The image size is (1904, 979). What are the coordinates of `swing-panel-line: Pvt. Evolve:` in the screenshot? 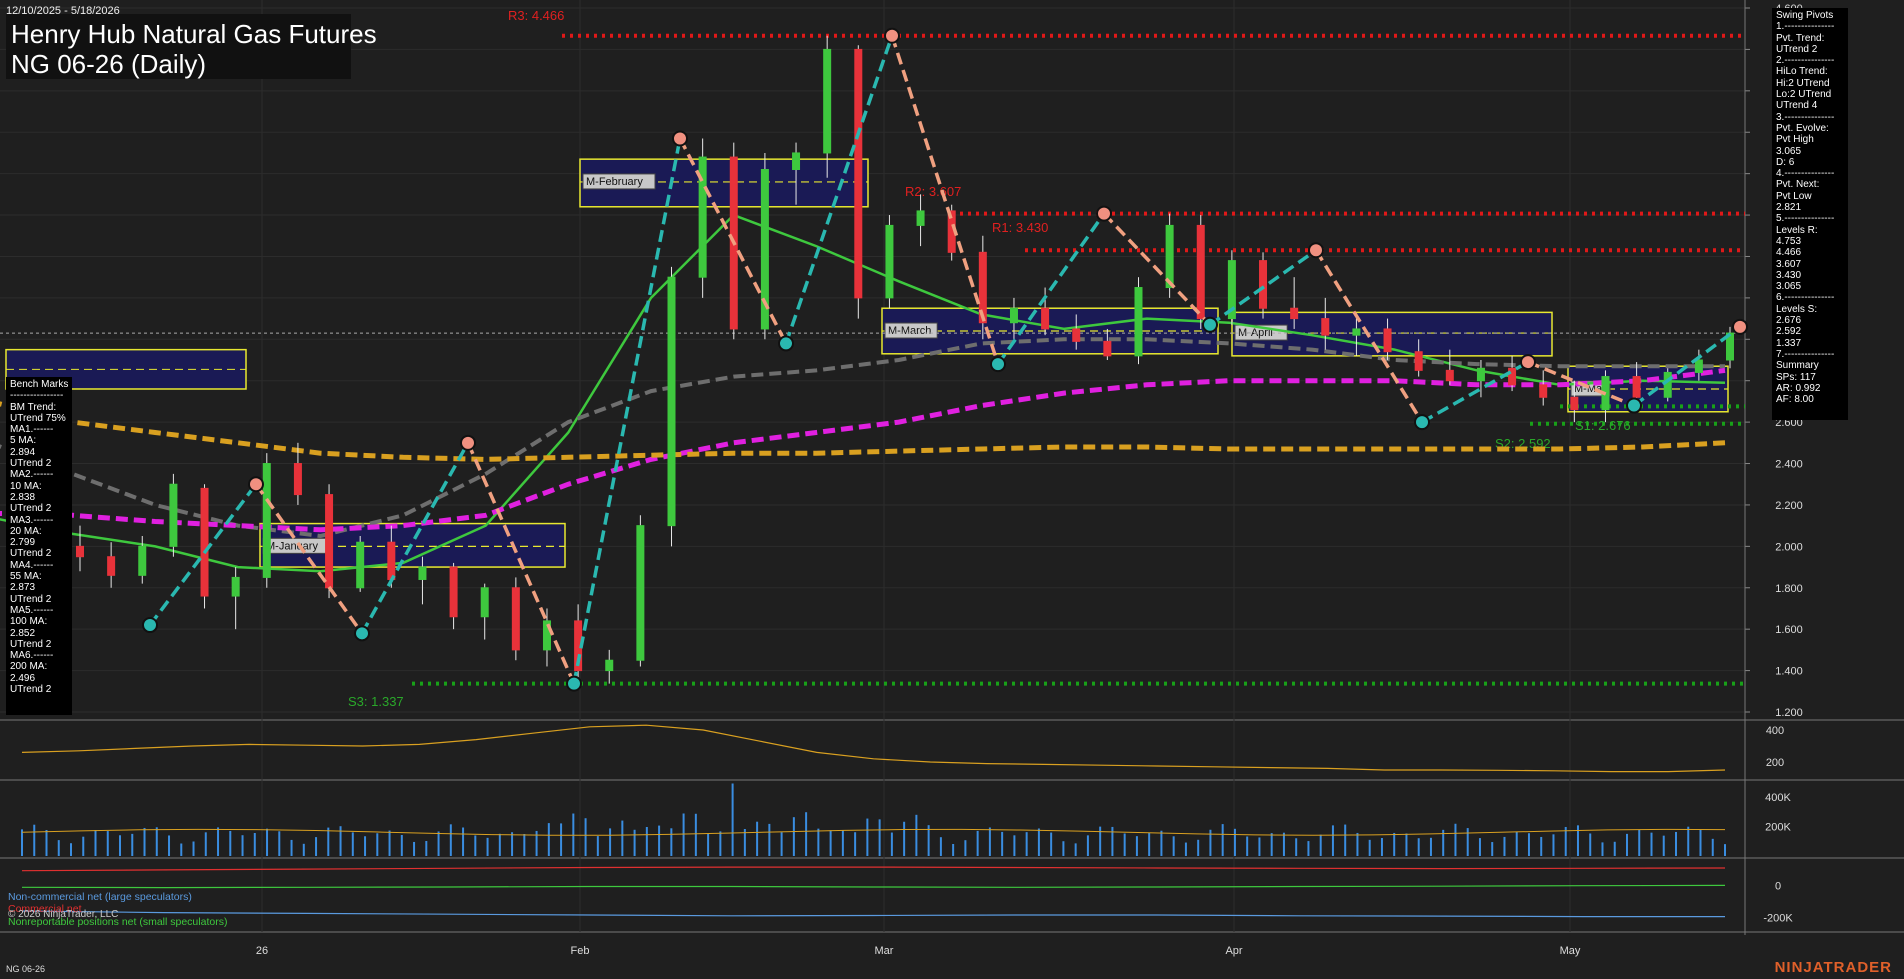 It's located at (1802, 128).